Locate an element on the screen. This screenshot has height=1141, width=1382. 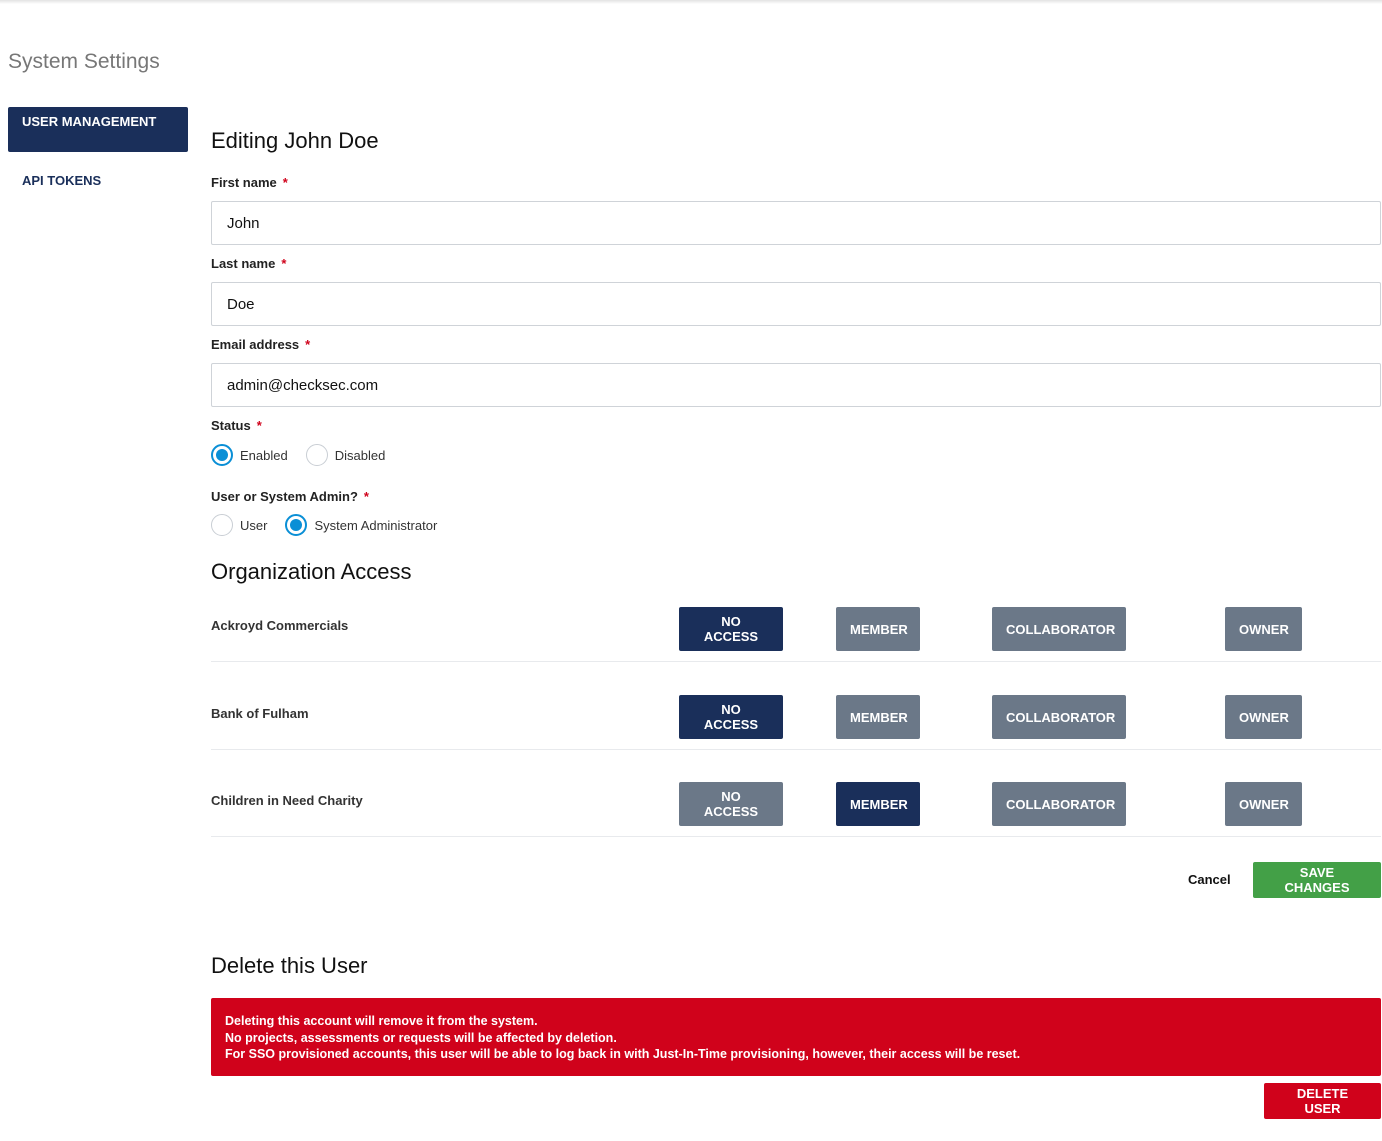
status-radio-group: Enabled Disabled is located at coordinates (307, 455).